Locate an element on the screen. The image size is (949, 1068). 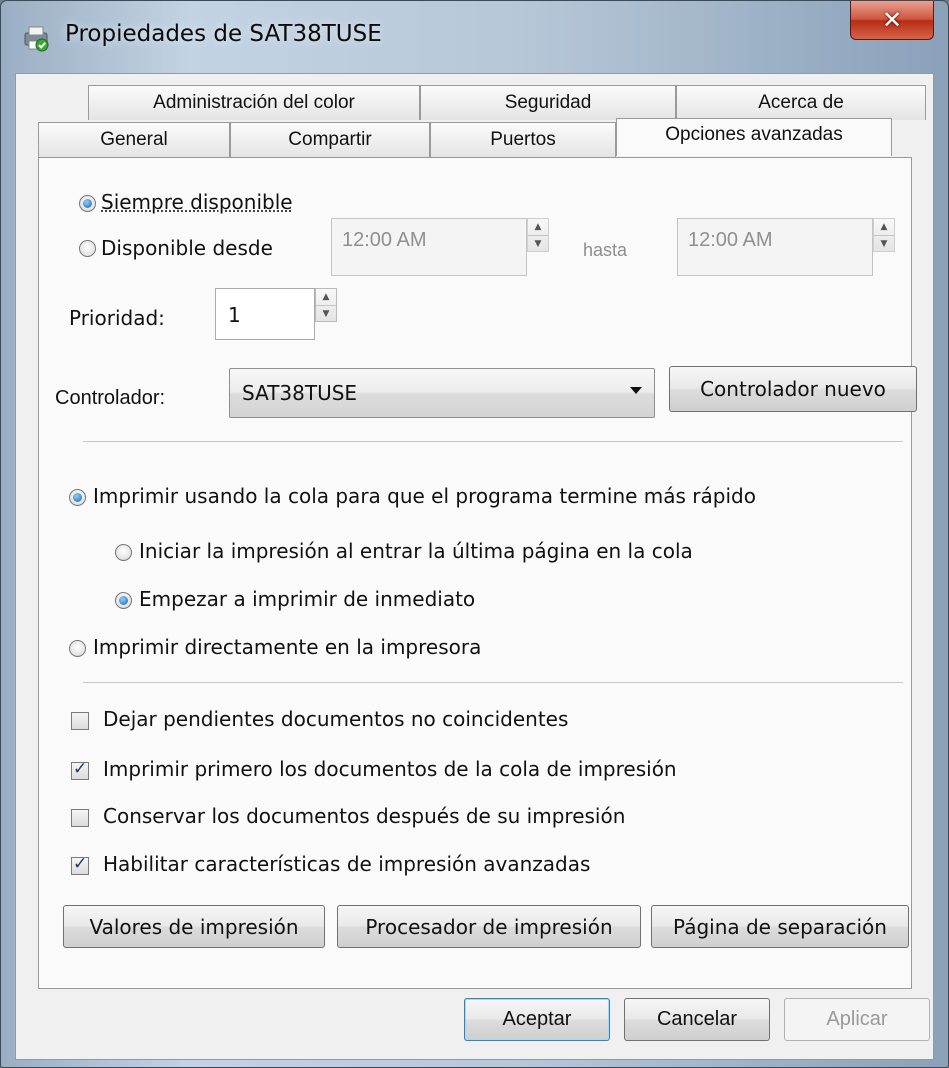
available-from-radio is located at coordinates (87, 248).